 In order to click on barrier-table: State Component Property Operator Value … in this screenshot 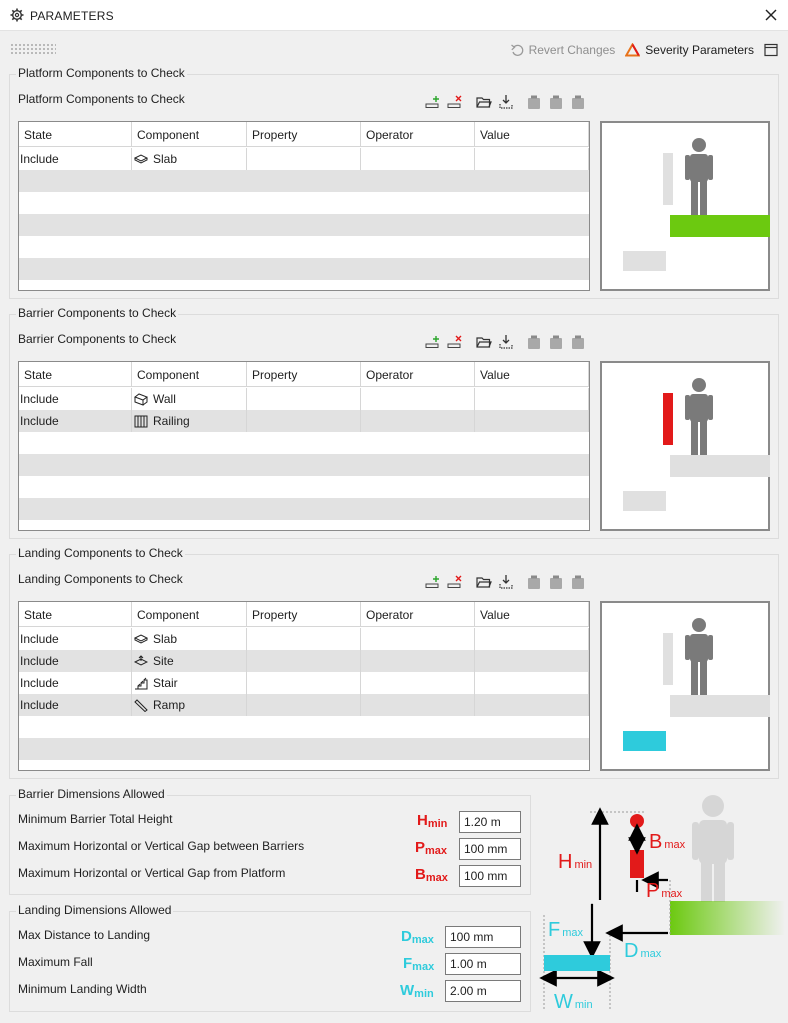, I will do `click(304, 446)`.